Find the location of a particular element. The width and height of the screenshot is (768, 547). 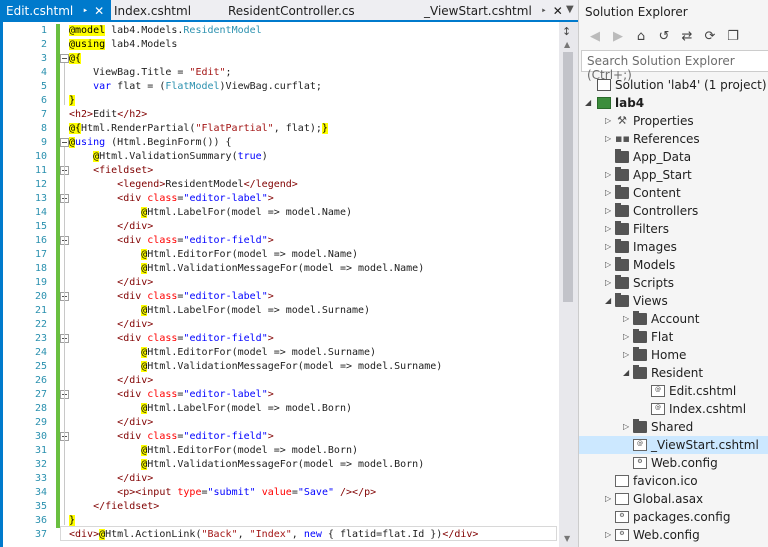

code-line: ViewBag.Title = "Edit"; is located at coordinates (150, 73).